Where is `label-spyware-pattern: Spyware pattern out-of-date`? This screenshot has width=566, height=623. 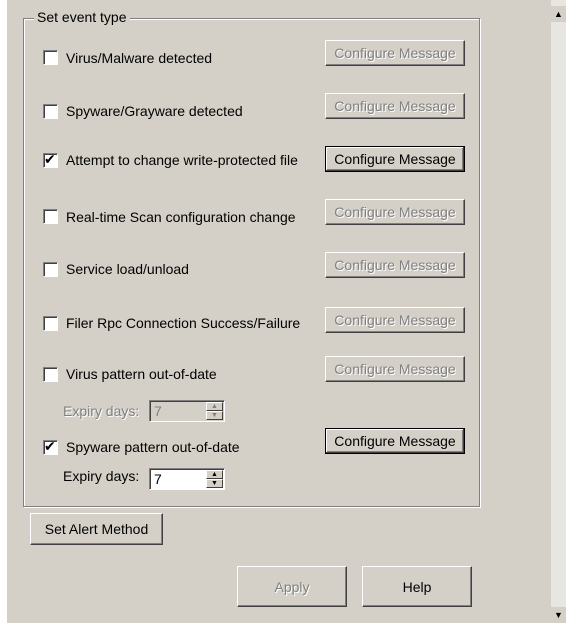 label-spyware-pattern: Spyware pattern out-of-date is located at coordinates (153, 447).